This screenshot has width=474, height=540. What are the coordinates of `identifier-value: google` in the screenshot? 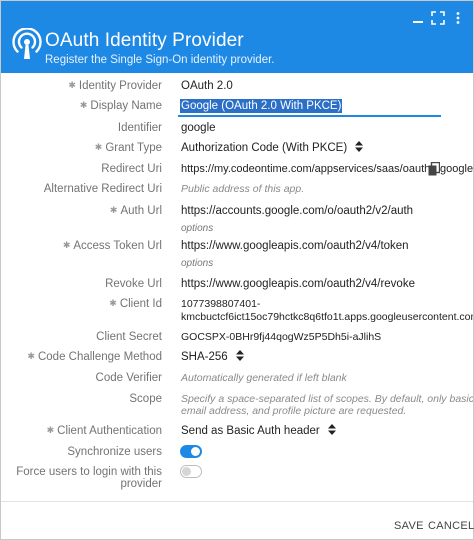 It's located at (198, 128).